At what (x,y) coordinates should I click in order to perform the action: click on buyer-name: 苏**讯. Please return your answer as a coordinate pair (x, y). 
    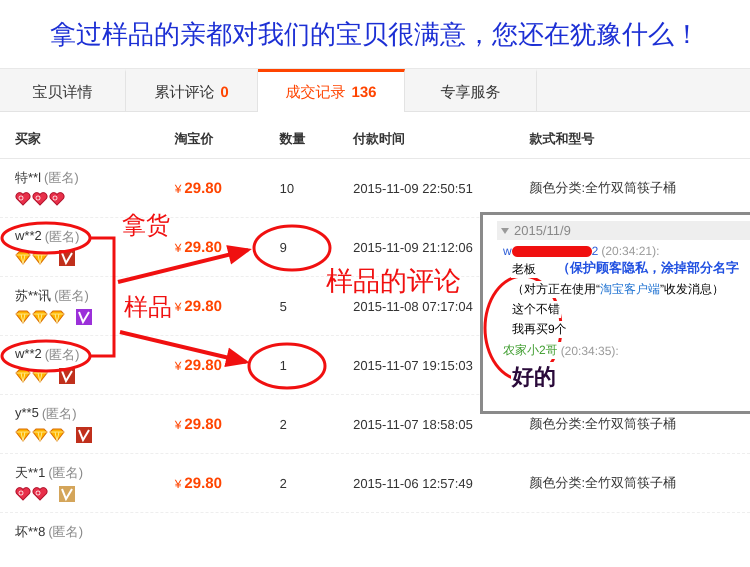
    Looking at the image, I should click on (33, 296).